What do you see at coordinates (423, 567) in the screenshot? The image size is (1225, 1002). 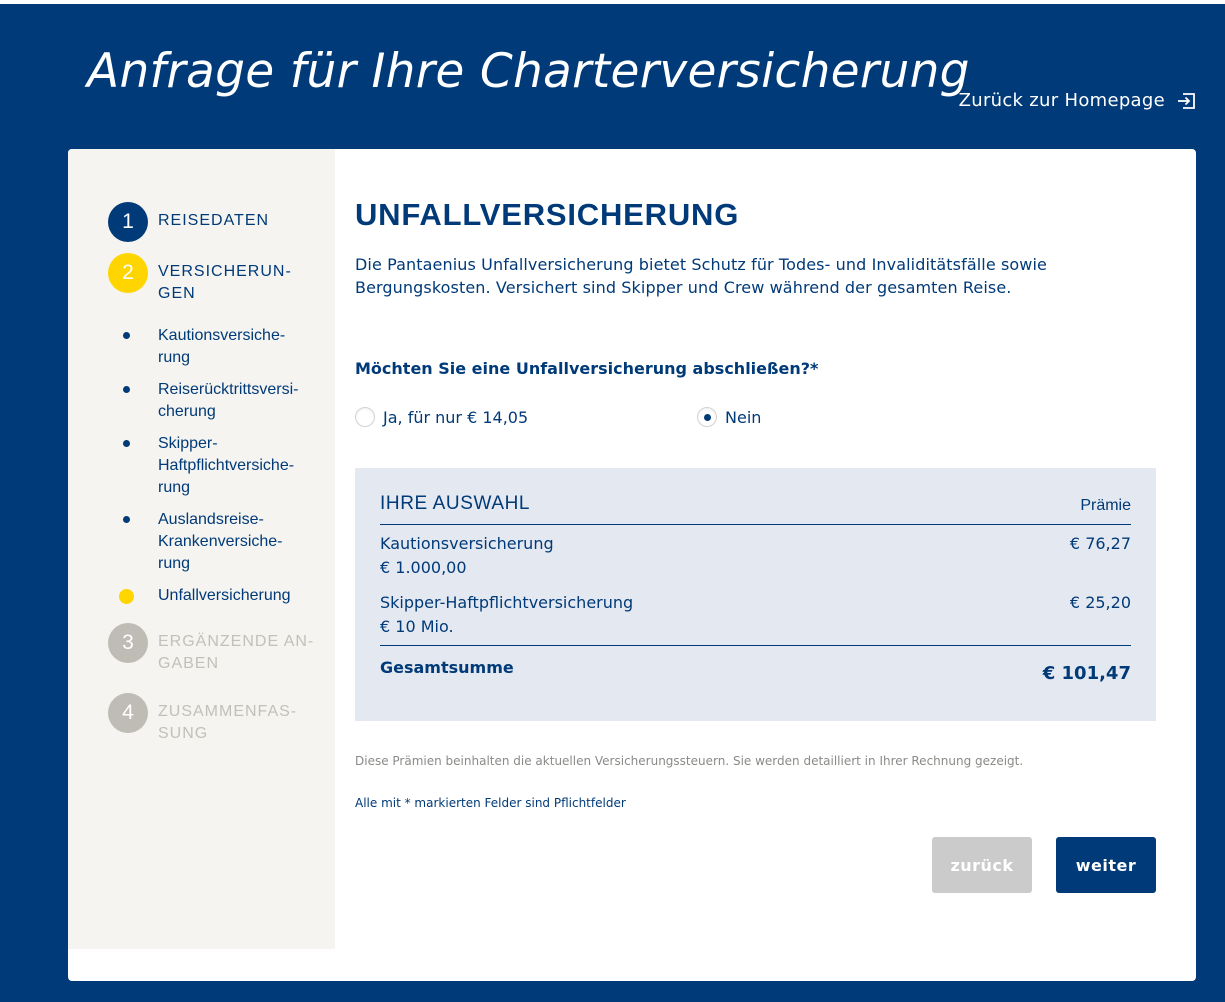 I see `row-detail: € 1.000,00` at bounding box center [423, 567].